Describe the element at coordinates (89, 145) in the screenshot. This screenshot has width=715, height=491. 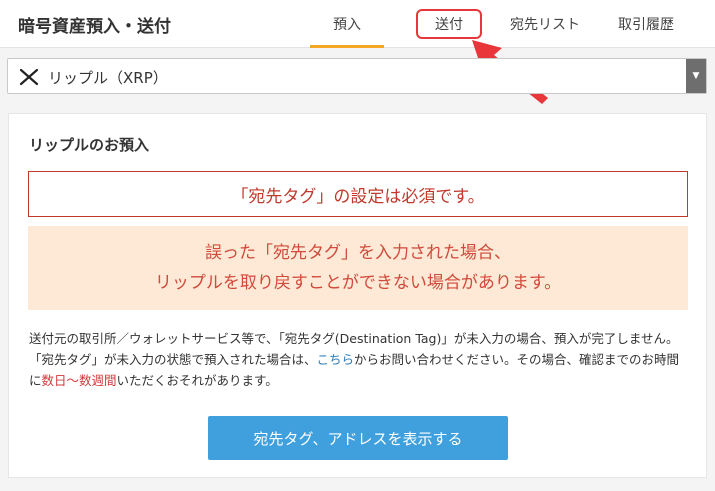
I see `card-title: リップルのお預入` at that location.